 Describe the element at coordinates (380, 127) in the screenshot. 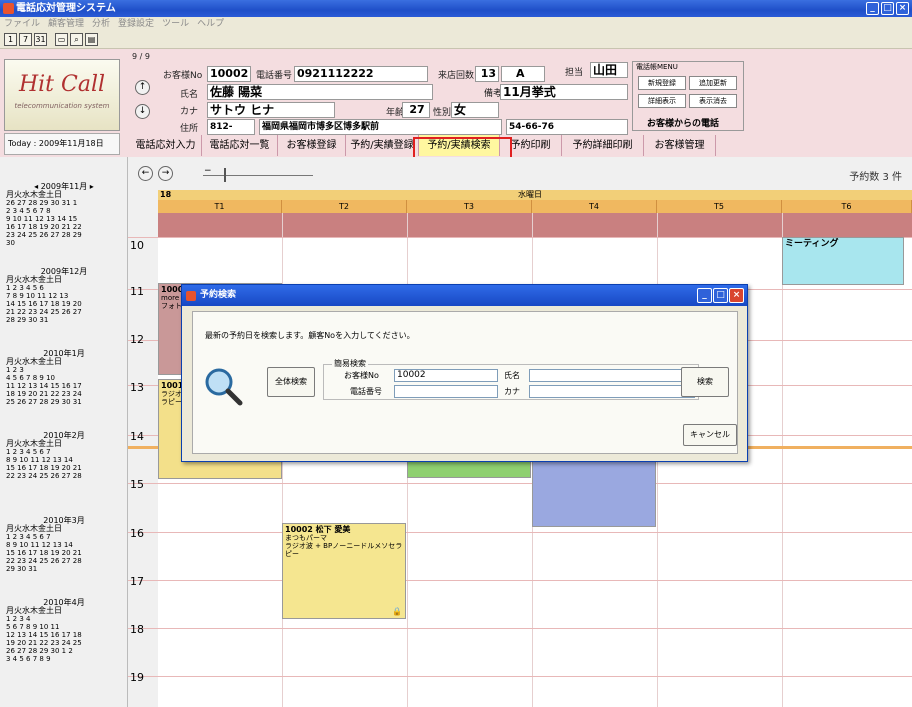

I see `address-field: 福岡県福岡市博多区博多駅前` at that location.